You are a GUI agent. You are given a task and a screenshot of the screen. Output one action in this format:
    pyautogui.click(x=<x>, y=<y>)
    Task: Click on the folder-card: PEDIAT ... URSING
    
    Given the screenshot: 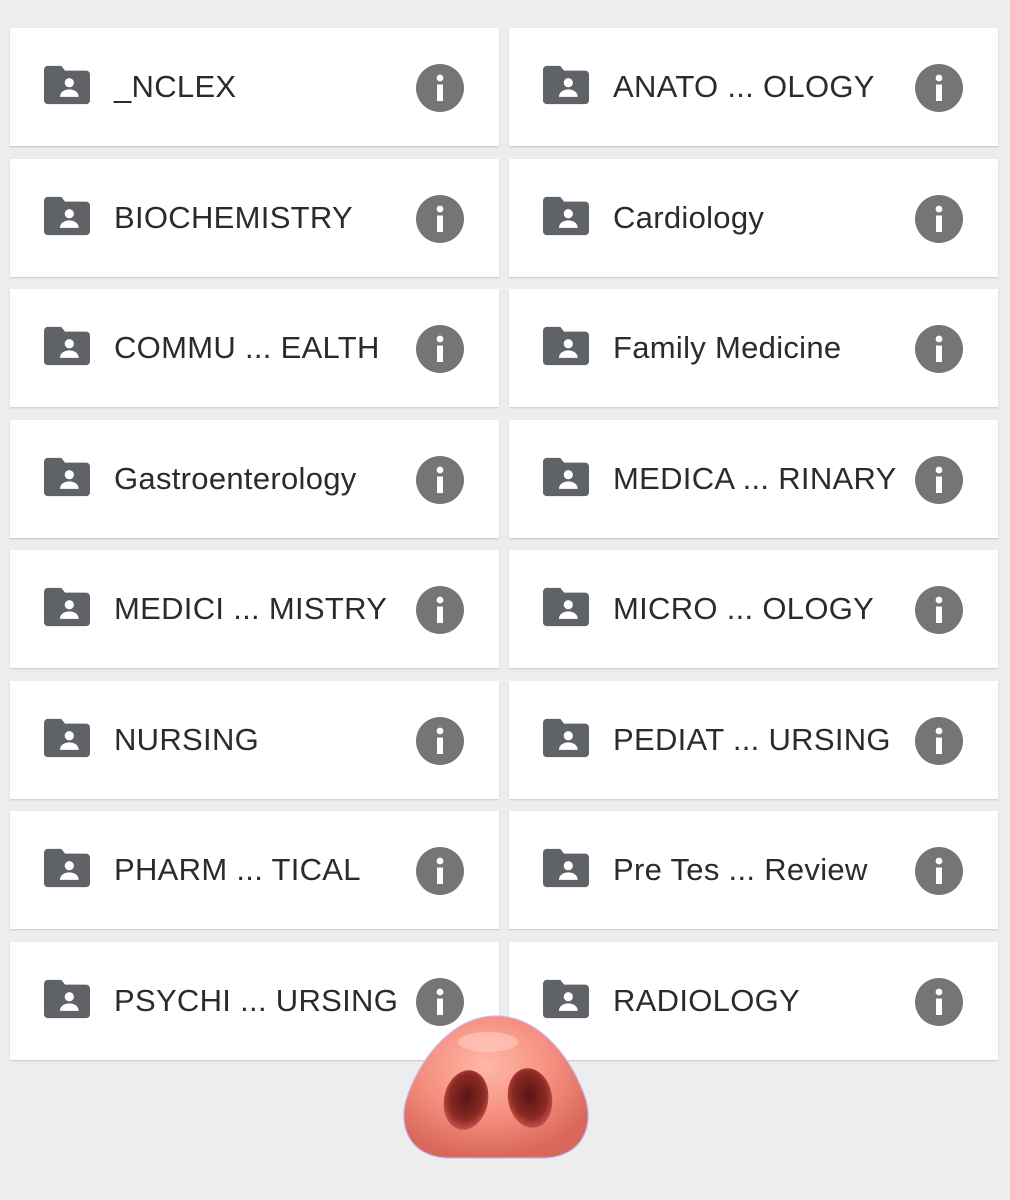 What is the action you would take?
    pyautogui.click(x=753, y=739)
    